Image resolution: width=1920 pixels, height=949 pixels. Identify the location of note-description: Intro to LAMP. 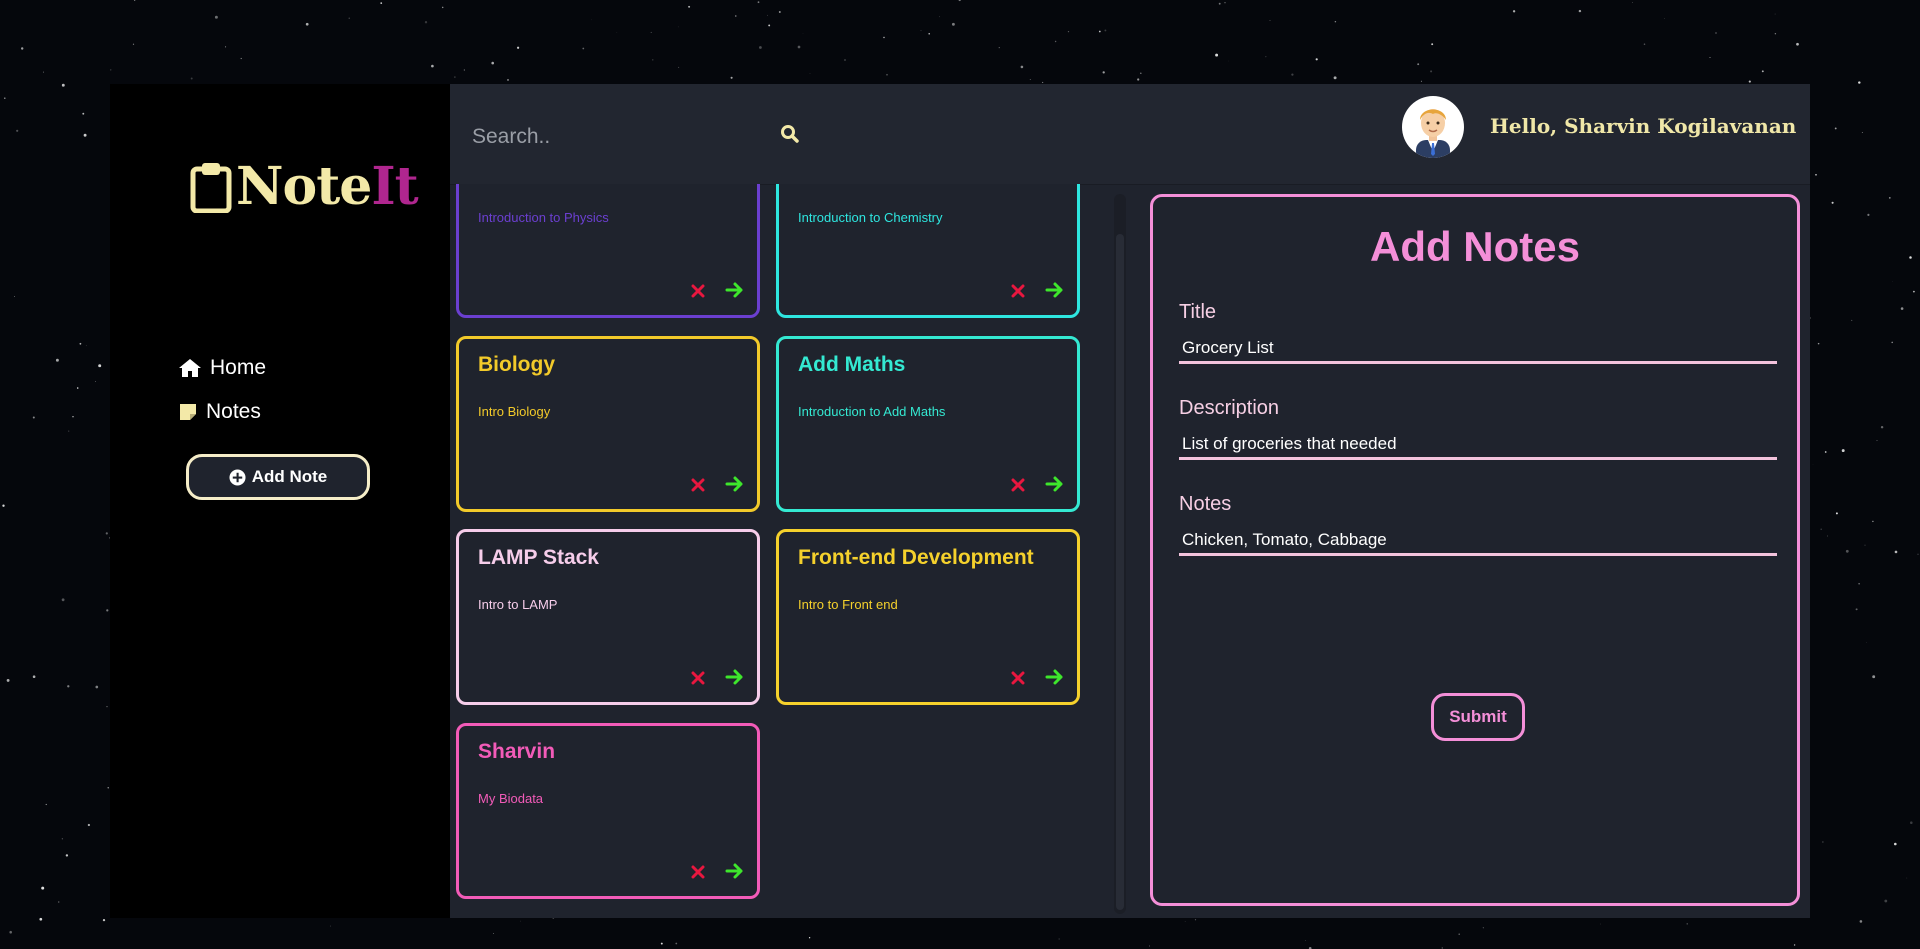
(518, 604).